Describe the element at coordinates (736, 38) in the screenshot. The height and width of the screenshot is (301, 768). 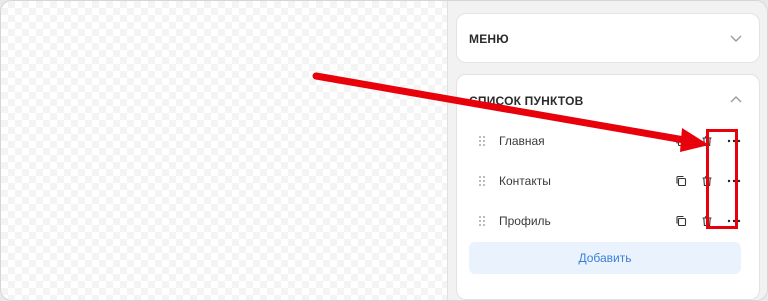
I see `chevron-down-icon` at that location.